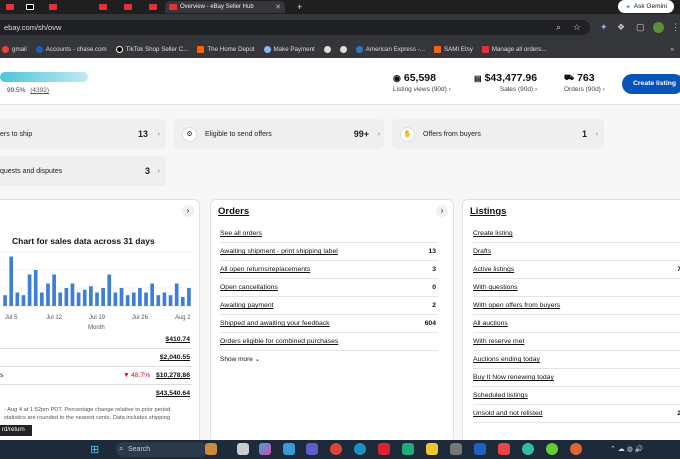 Image resolution: width=680 pixels, height=459 pixels. Describe the element at coordinates (493, 233) in the screenshot. I see `listings-link: Create listing` at that location.